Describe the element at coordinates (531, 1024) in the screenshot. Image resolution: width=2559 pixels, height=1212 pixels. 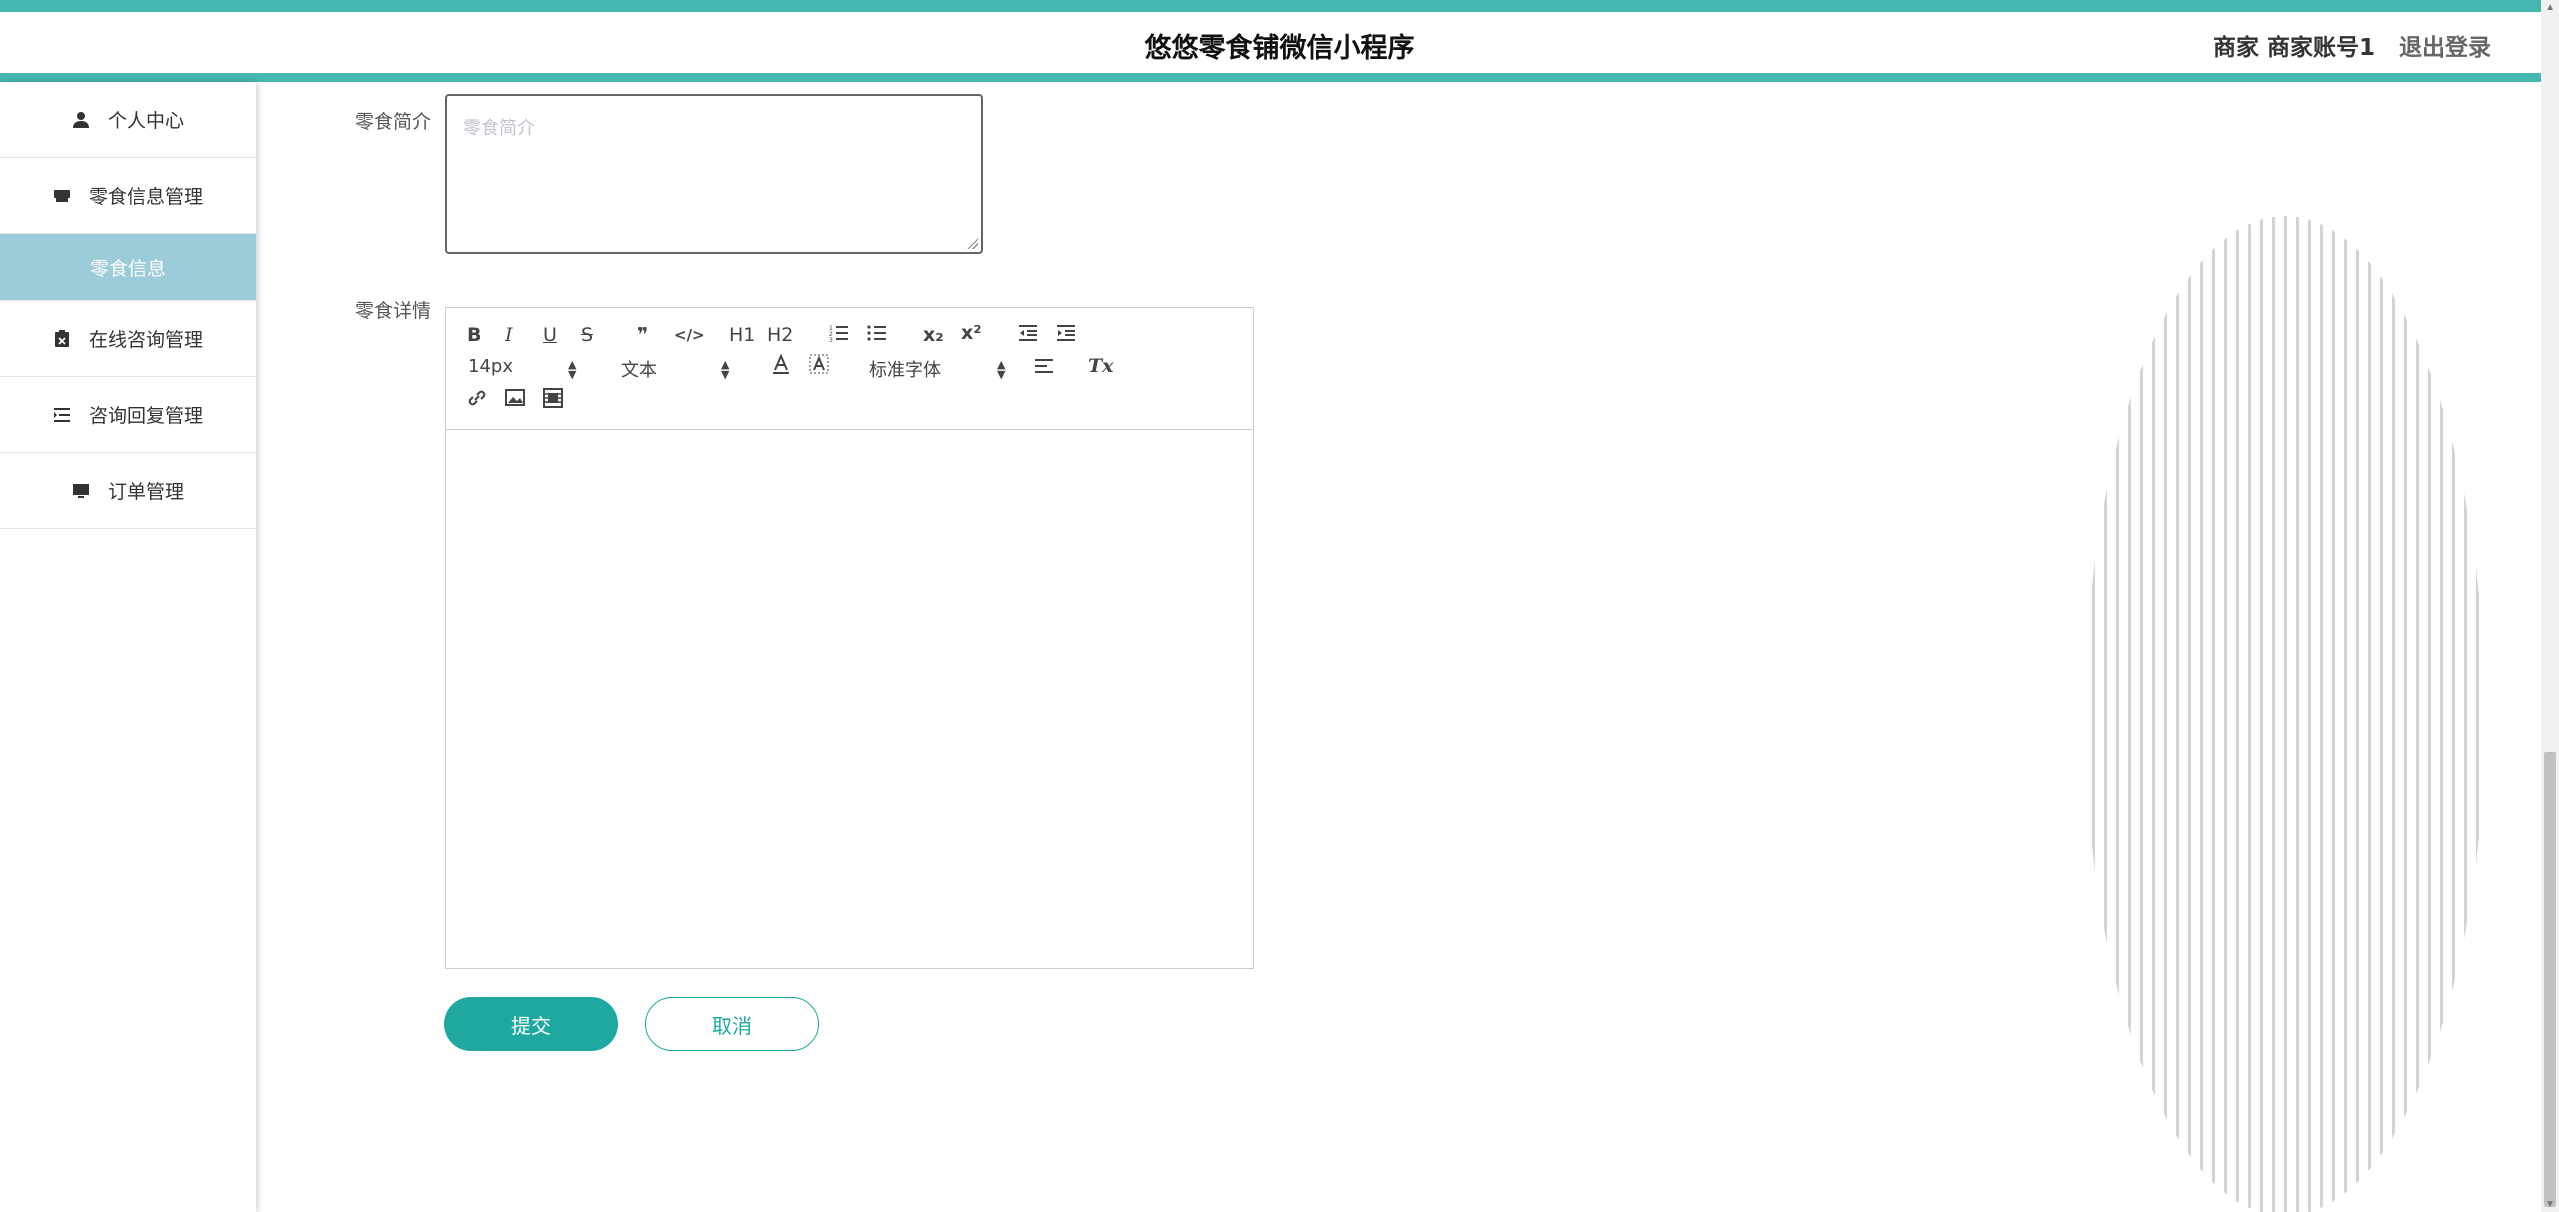
I see `submit-button: 提交` at that location.